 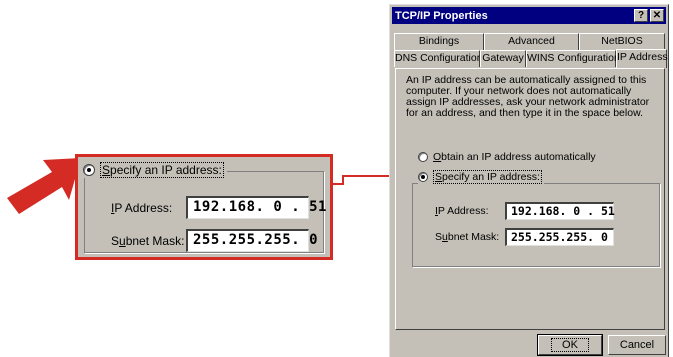 I want to click on cancel-button: Cancel, so click(x=637, y=345).